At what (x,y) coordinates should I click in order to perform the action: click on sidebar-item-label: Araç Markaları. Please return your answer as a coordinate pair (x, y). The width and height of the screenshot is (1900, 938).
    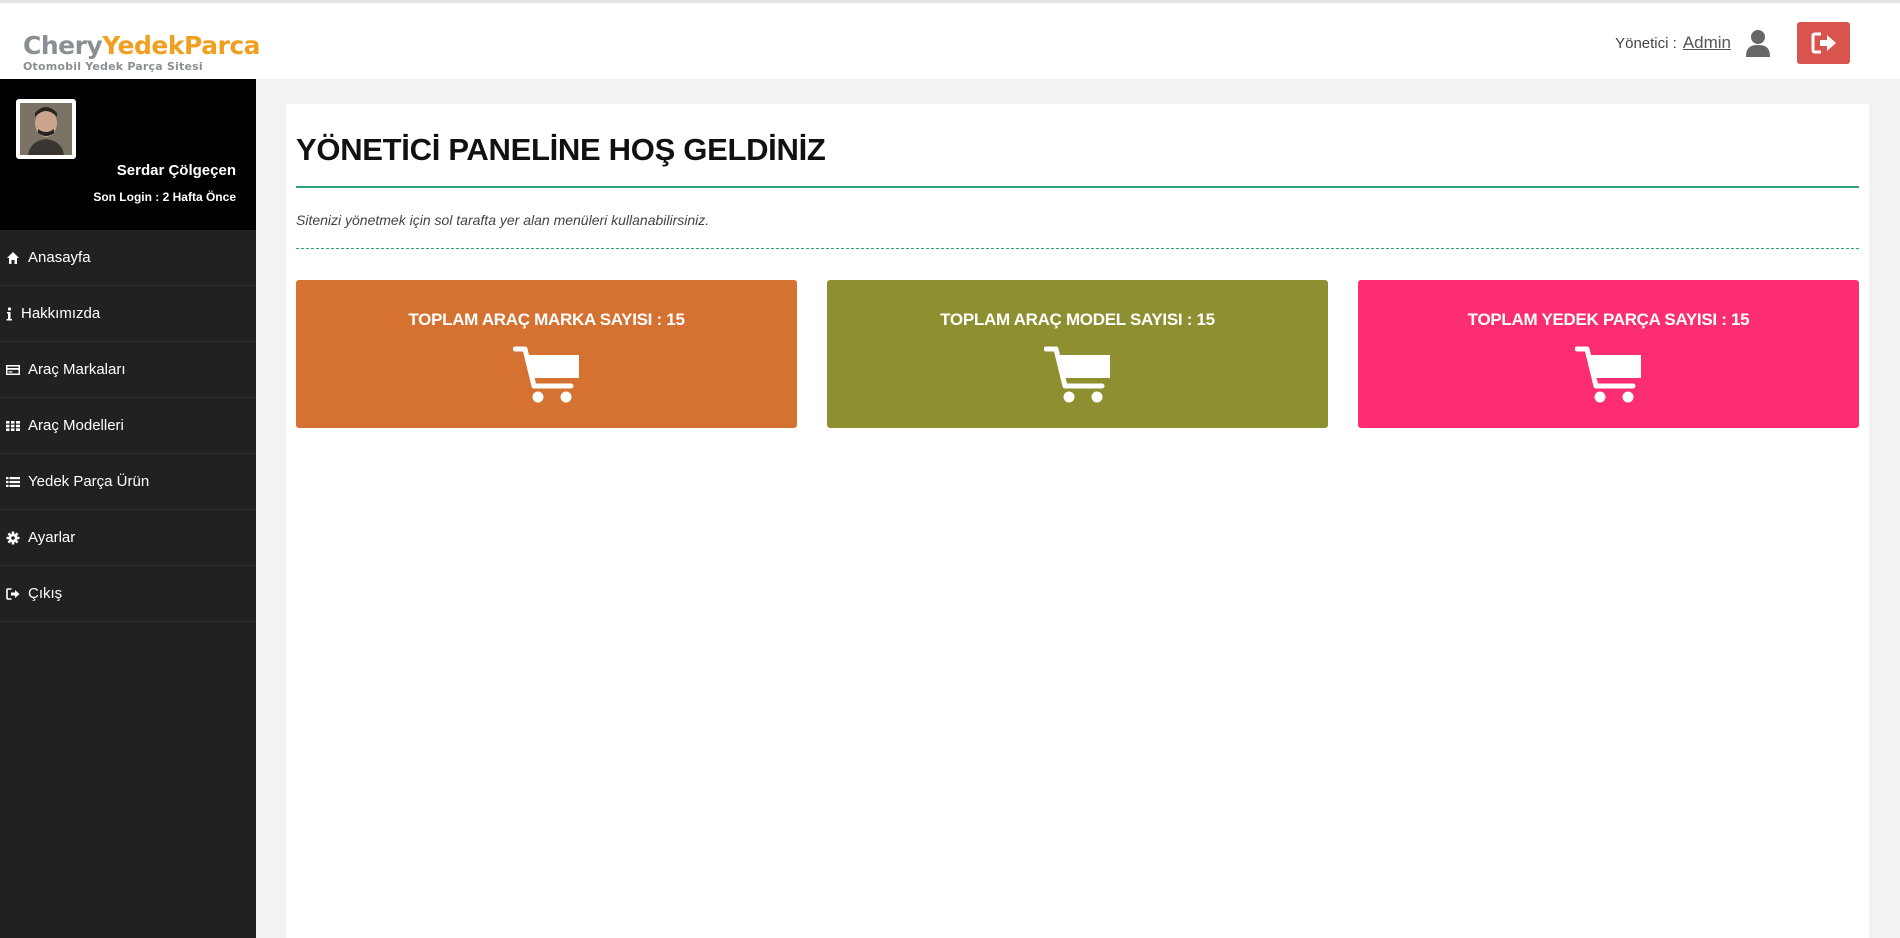
    Looking at the image, I should click on (77, 369).